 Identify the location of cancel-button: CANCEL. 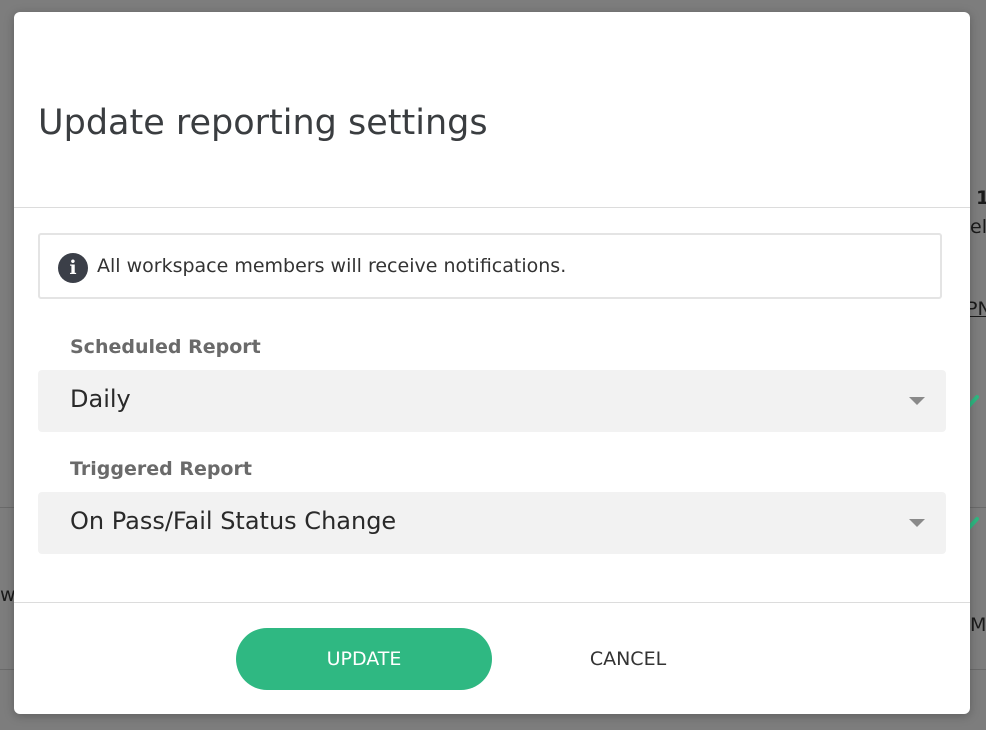
(628, 659).